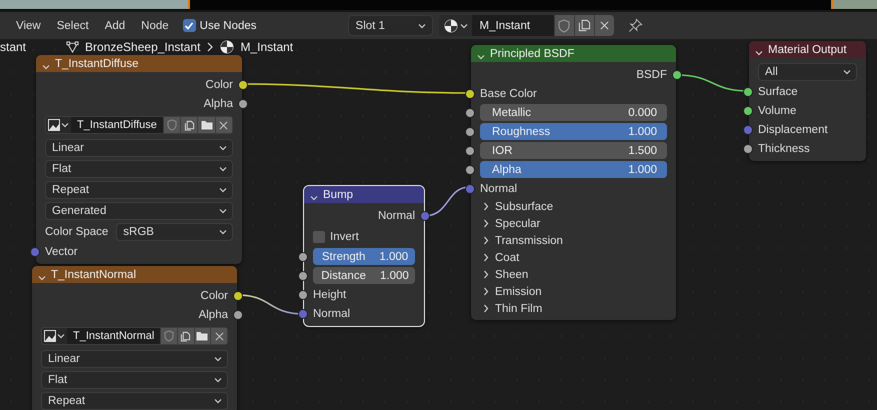 This screenshot has height=410, width=877. Describe the element at coordinates (573, 112) in the screenshot. I see `slider-field: Metallic 0.000` at that location.